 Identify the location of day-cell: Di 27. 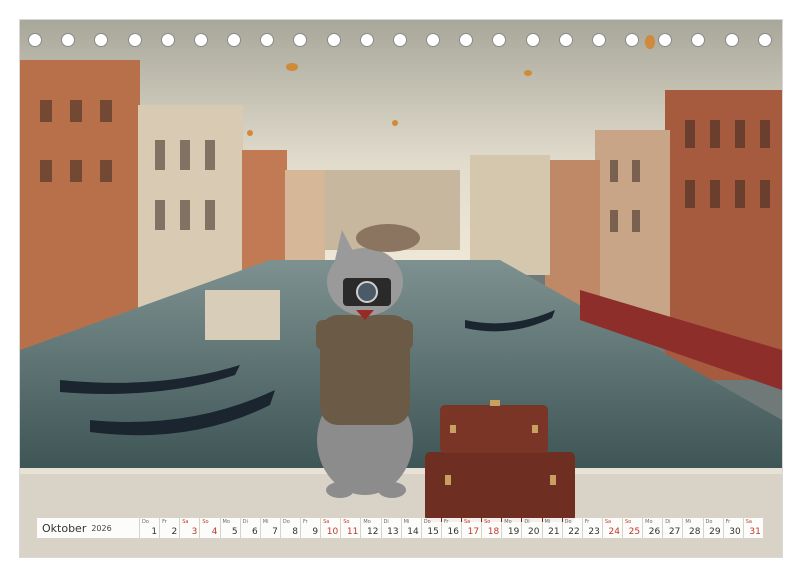
(673, 528).